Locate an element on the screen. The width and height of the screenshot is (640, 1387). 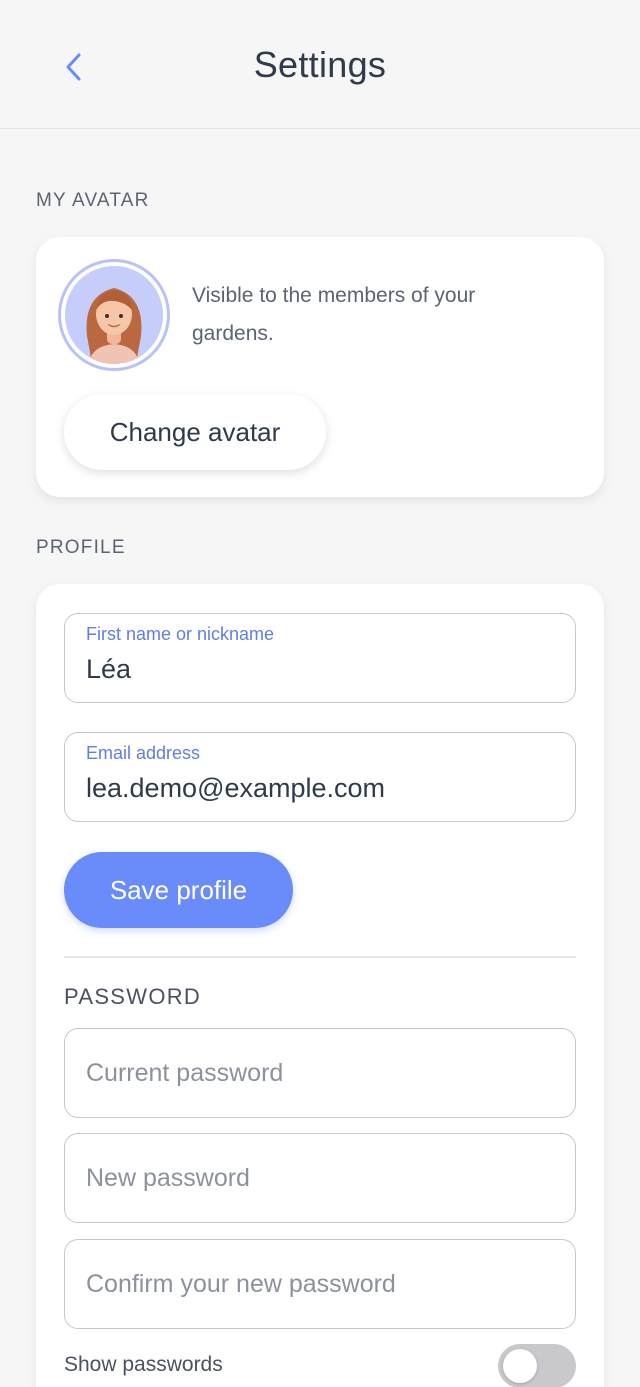
page-title: Settings is located at coordinates (320, 64).